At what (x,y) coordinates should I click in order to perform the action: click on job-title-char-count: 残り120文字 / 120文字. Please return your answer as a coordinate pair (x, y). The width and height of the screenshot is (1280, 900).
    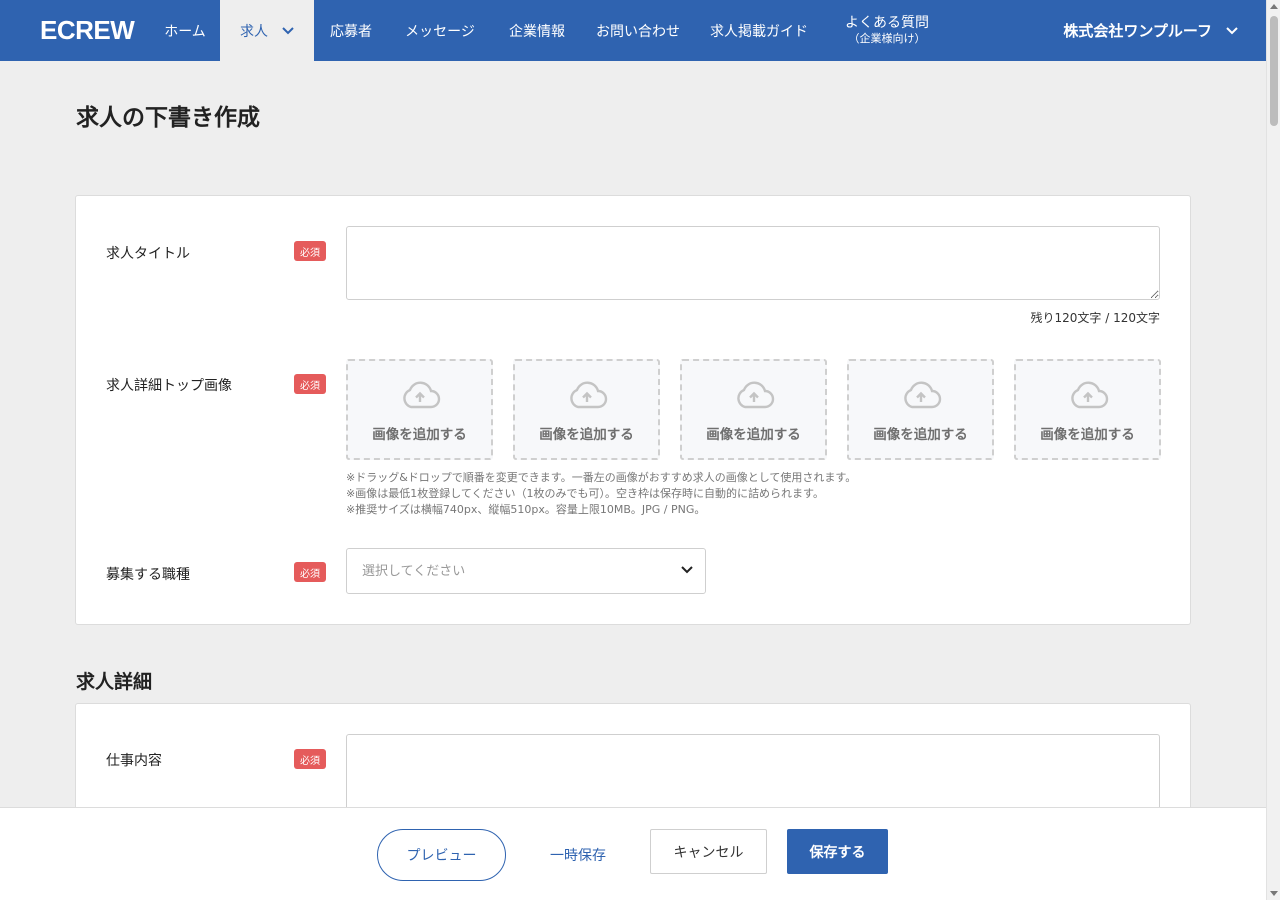
    Looking at the image, I should click on (1095, 318).